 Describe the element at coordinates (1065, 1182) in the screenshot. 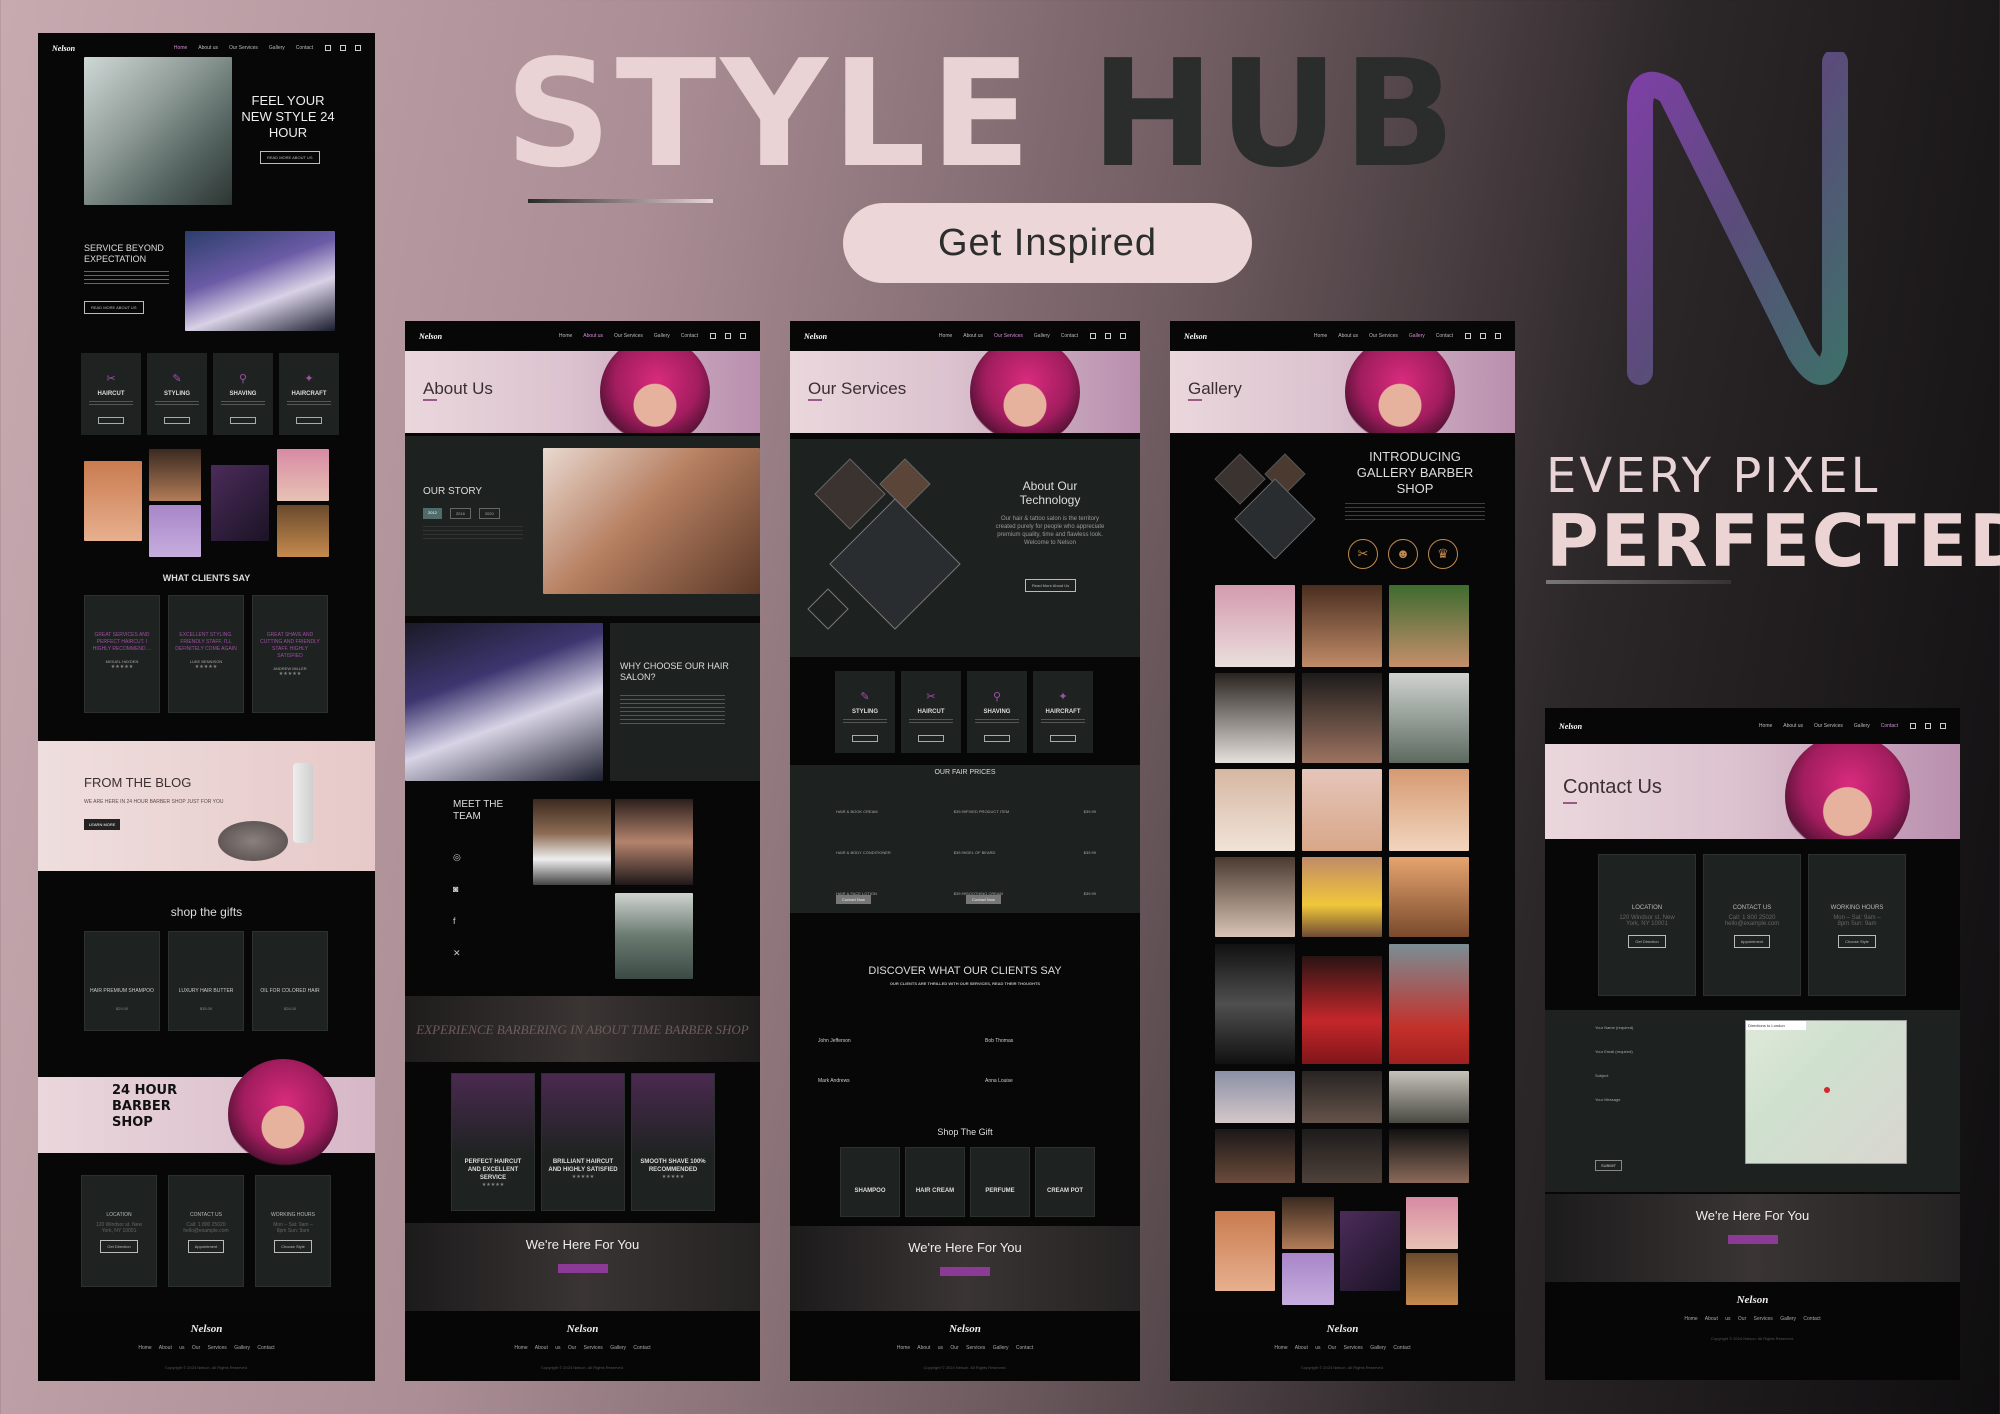

I see `gift-card: CREAM POT` at that location.